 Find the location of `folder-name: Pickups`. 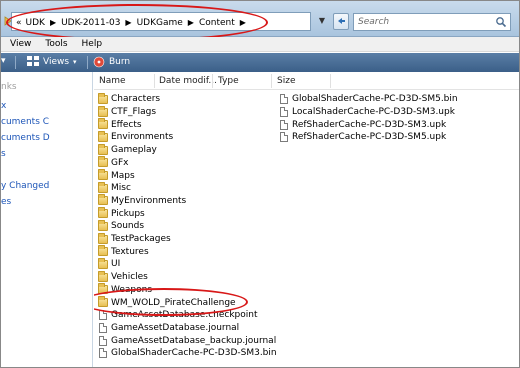

folder-name: Pickups is located at coordinates (128, 213).